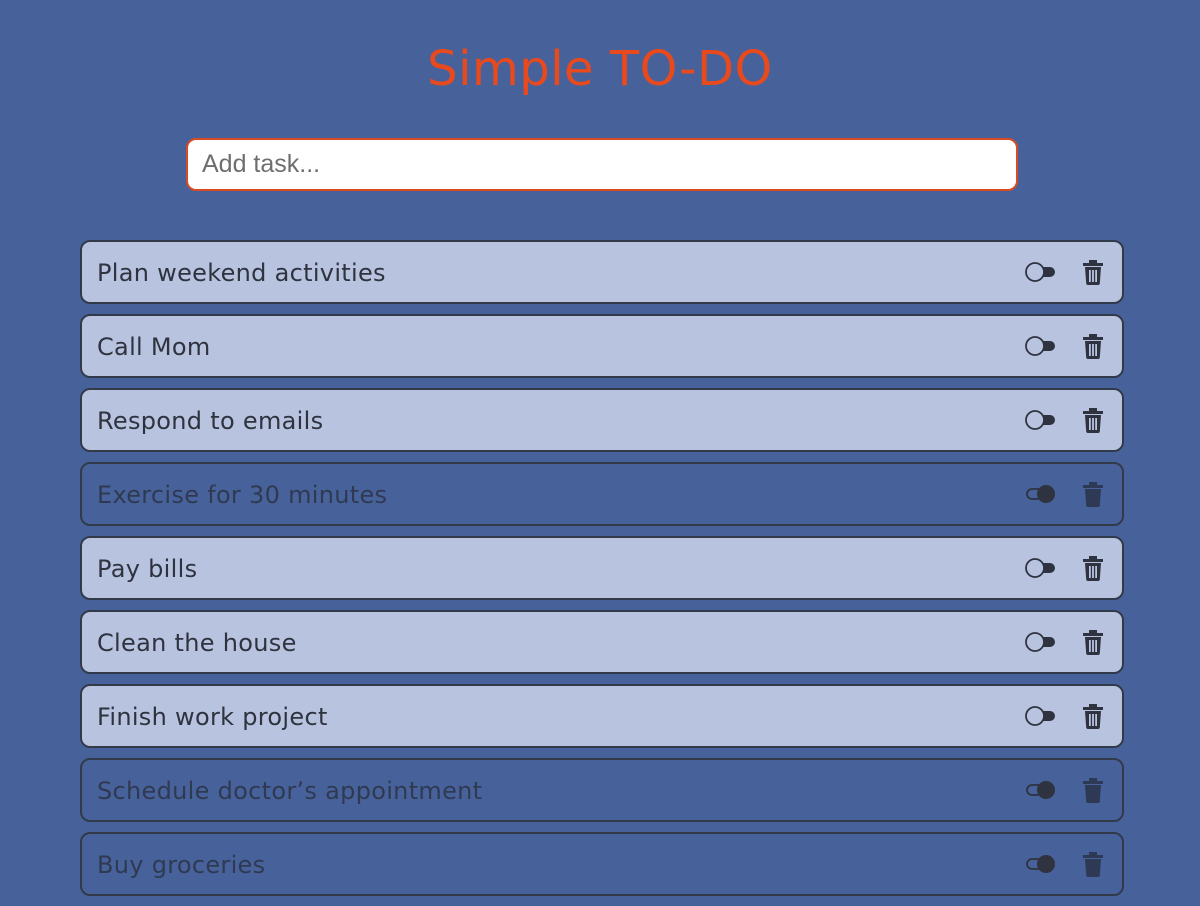 This screenshot has height=906, width=1200. I want to click on task-label: Exercise for 30 minutes, so click(242, 495).